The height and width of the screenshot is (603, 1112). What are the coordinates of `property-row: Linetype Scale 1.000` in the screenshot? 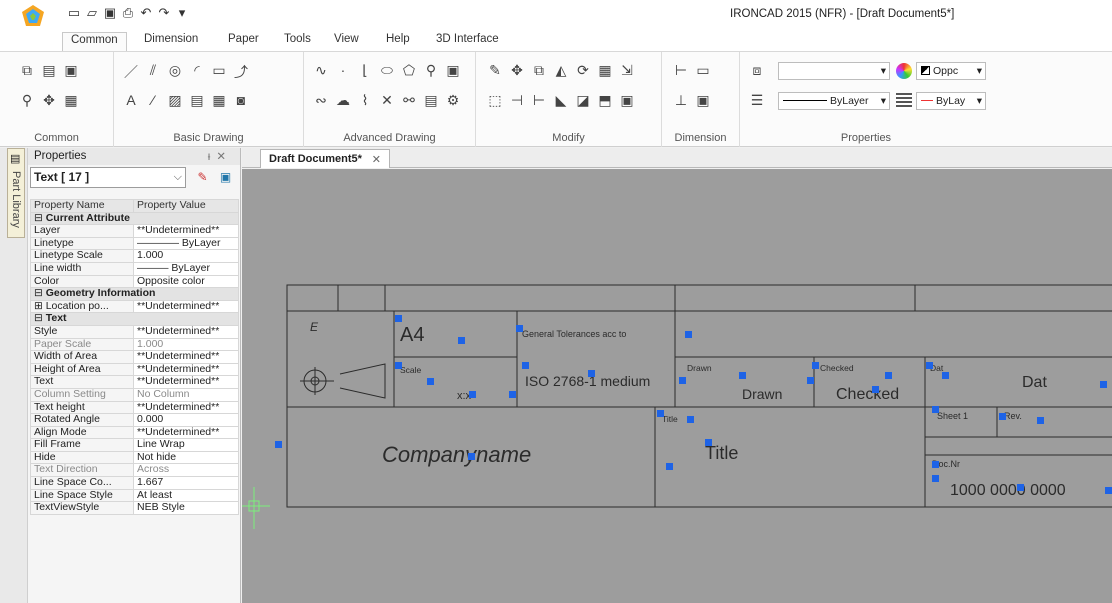 It's located at (134, 256).